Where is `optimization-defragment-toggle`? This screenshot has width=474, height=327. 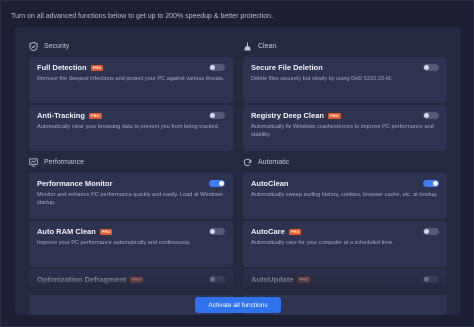 optimization-defragment-toggle is located at coordinates (217, 279).